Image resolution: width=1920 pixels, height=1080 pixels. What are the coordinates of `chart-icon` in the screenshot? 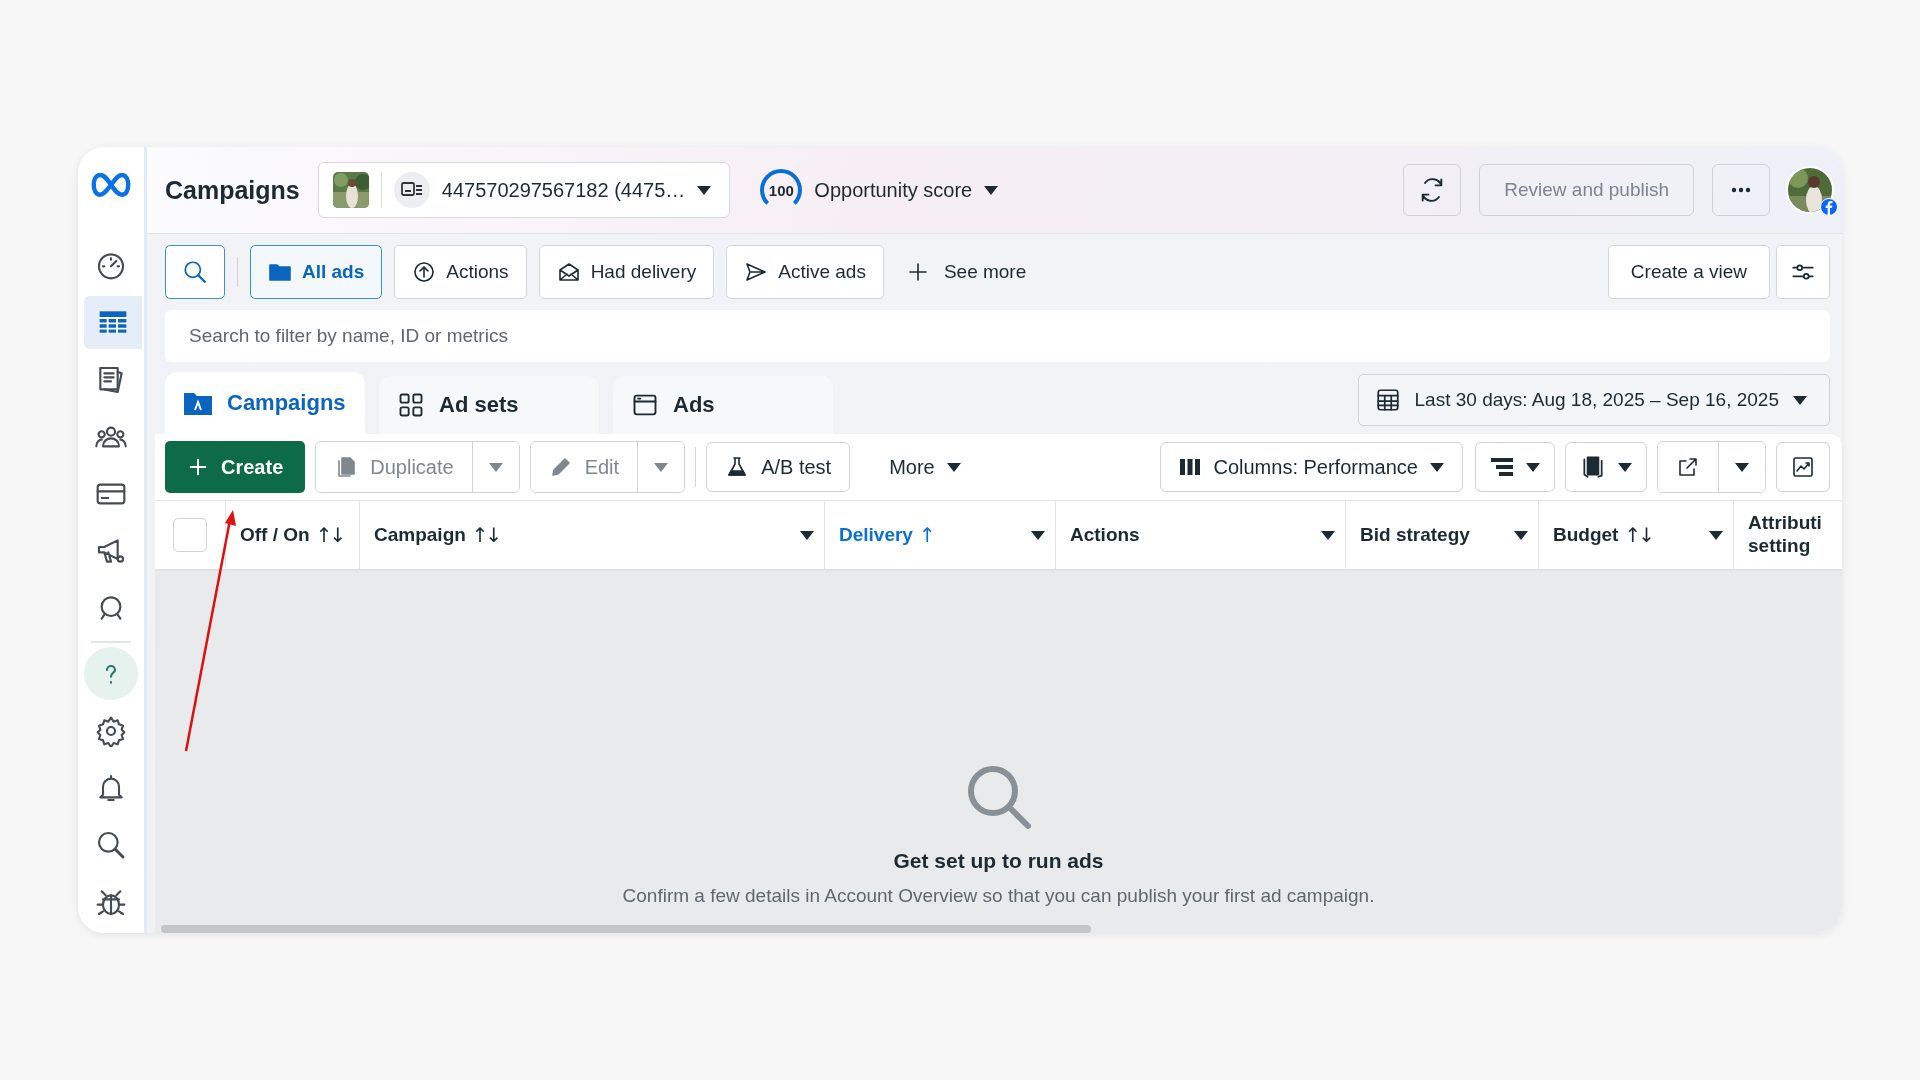 It's located at (1803, 467).